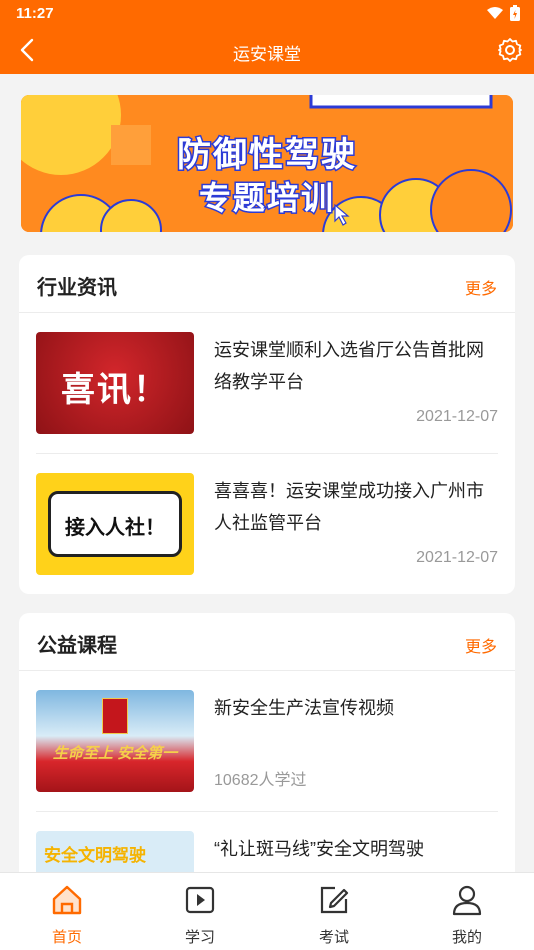 This screenshot has width=534, height=950. What do you see at coordinates (267, 742) in the screenshot?
I see `course-item: 生命至上 安全第一 新安全生产法宣传视频 10682人学过` at bounding box center [267, 742].